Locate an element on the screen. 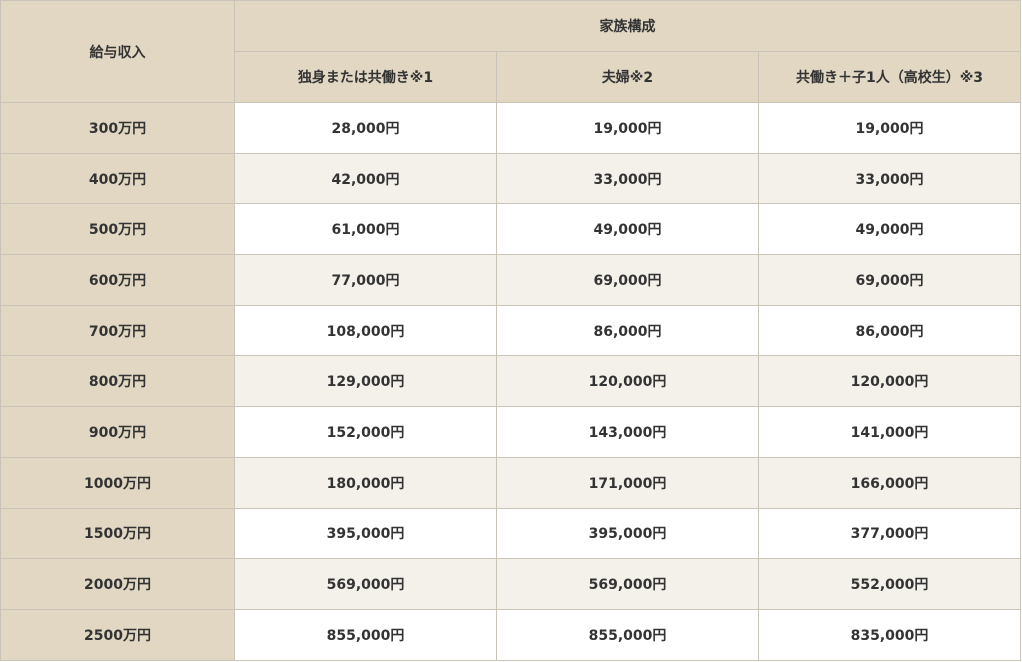  limit-value-cell: 552,000円 is located at coordinates (889, 584).